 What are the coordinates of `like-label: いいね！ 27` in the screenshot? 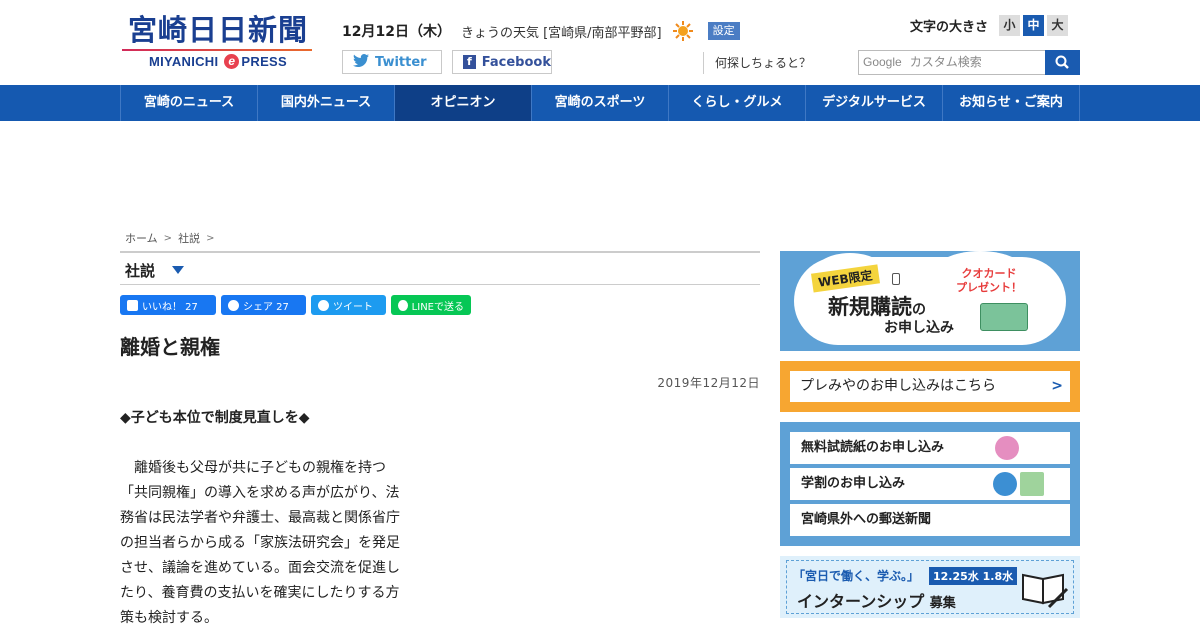 It's located at (170, 307).